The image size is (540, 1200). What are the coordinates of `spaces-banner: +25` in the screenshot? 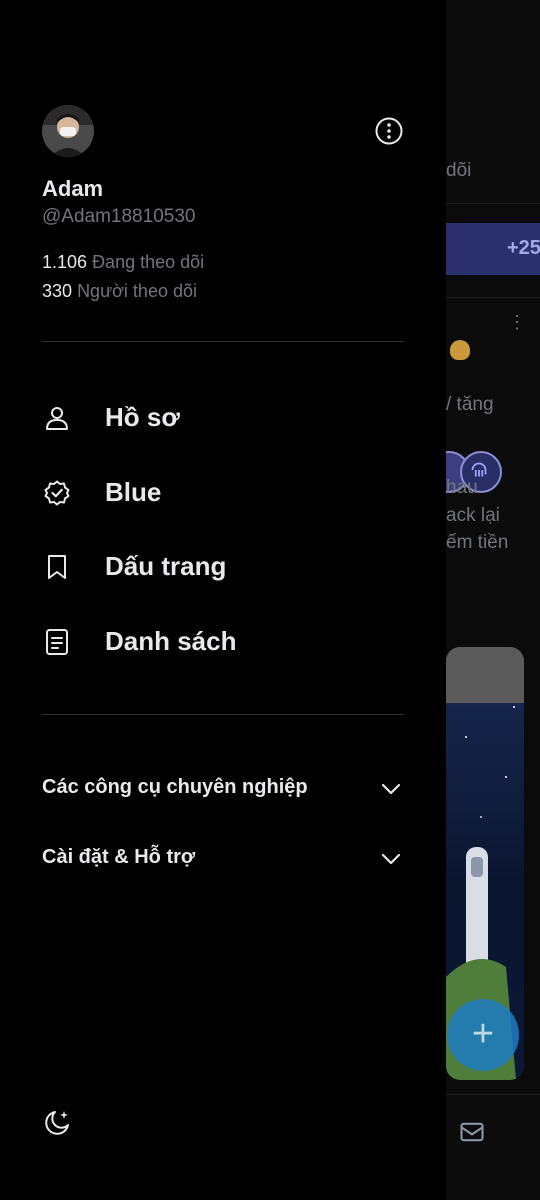 It's located at (493, 358).